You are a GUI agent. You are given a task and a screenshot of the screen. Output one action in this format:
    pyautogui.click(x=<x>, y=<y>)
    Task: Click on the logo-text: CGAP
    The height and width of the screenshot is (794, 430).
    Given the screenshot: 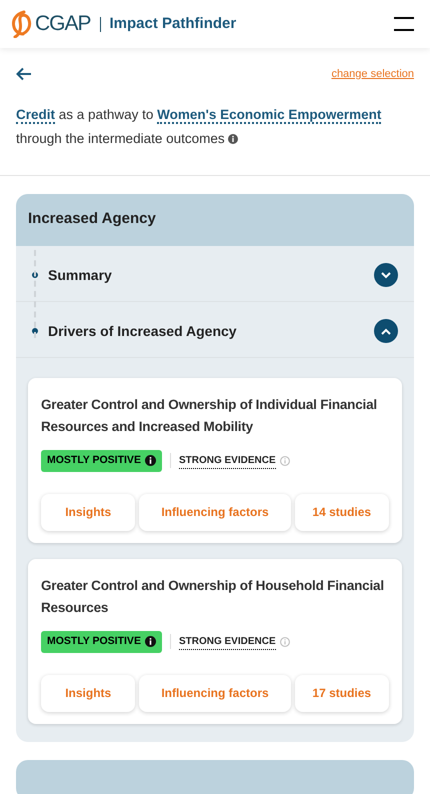 What is the action you would take?
    pyautogui.click(x=63, y=24)
    